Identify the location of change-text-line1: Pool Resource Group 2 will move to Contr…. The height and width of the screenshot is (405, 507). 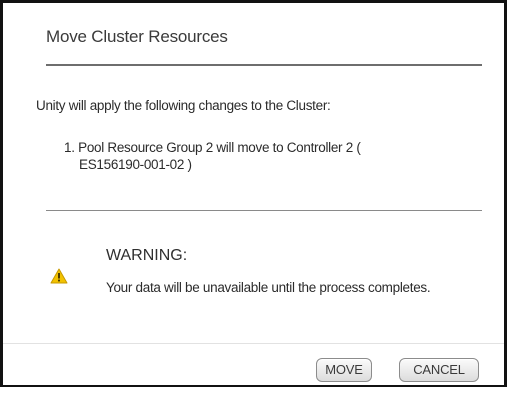
(219, 147).